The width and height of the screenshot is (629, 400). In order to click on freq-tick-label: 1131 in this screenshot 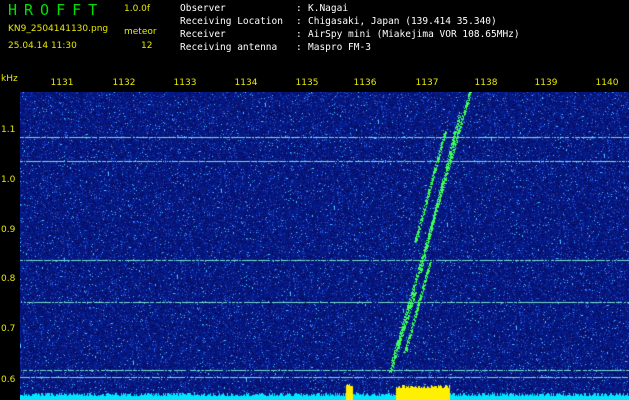, I will do `click(62, 83)`.